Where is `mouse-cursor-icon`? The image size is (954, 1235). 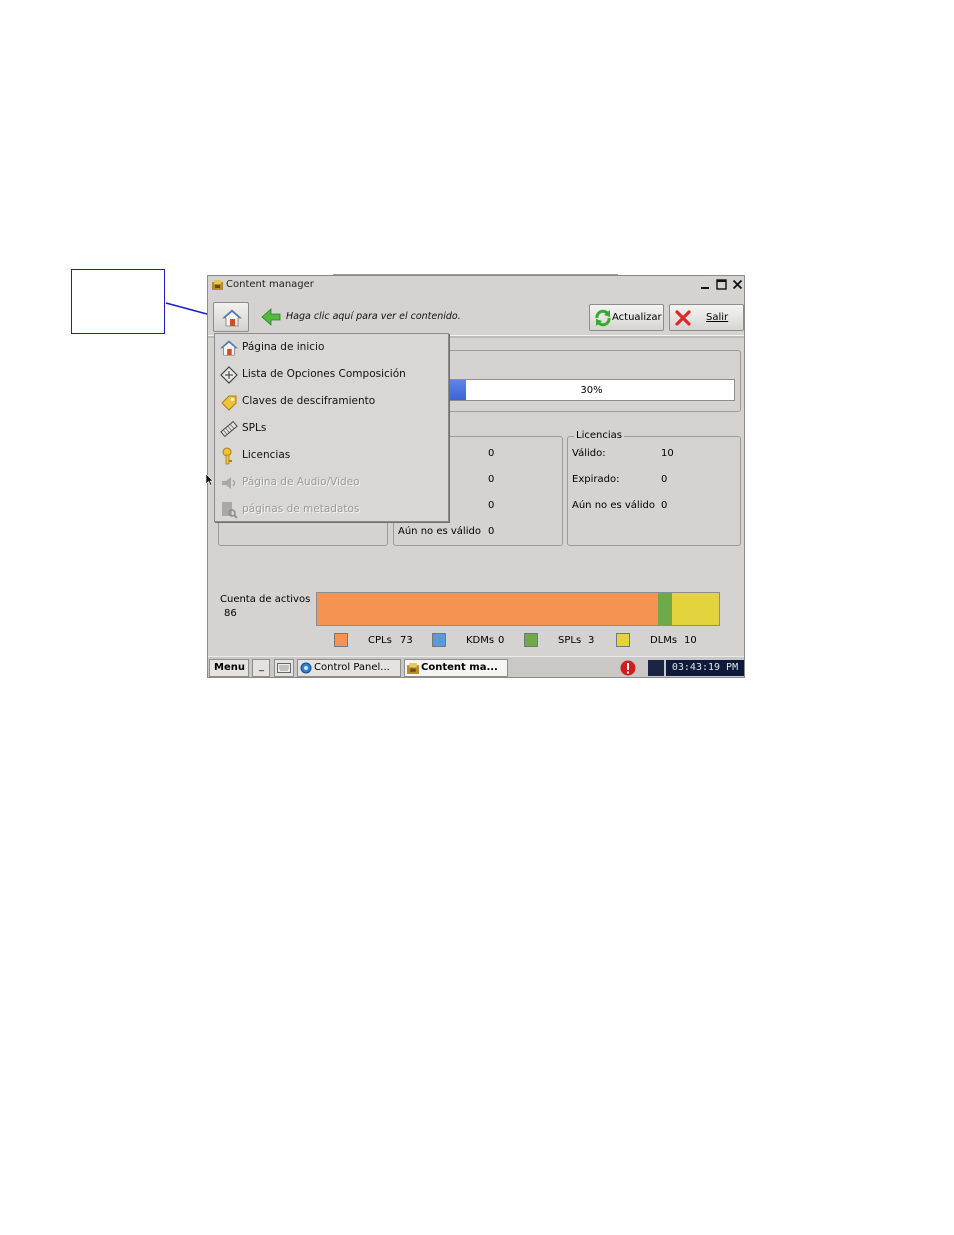
mouse-cursor-icon is located at coordinates (210, 480).